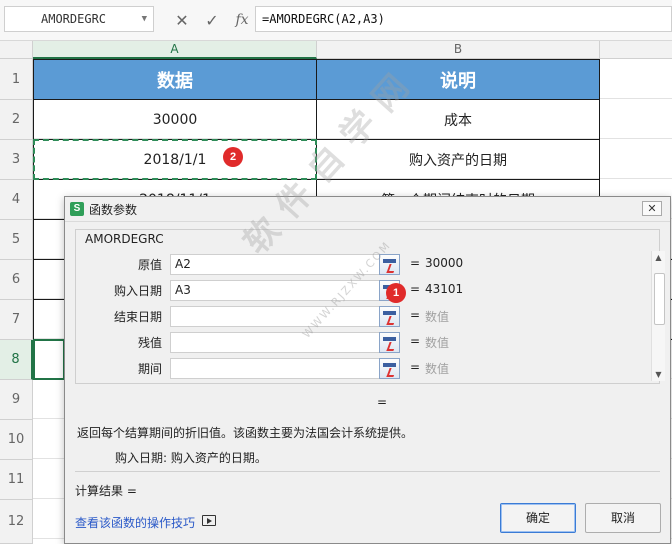  Describe the element at coordinates (16, 50) in the screenshot. I see `select-all-corner` at that location.